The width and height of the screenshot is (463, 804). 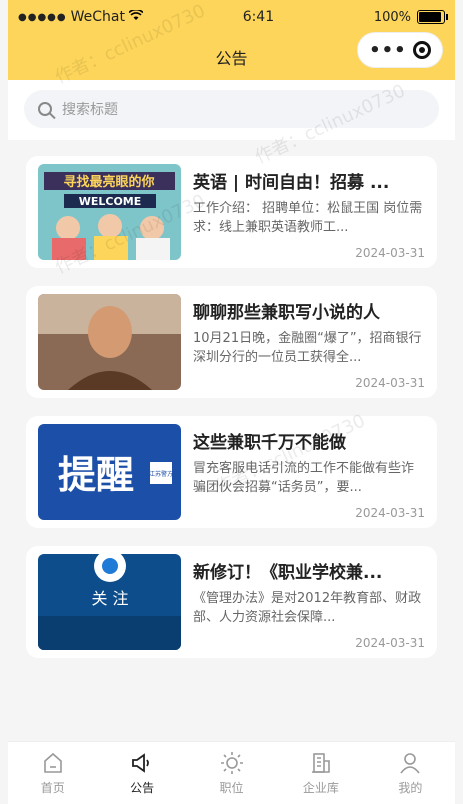 What do you see at coordinates (52, 787) in the screenshot?
I see `tab-label: 首页` at bounding box center [52, 787].